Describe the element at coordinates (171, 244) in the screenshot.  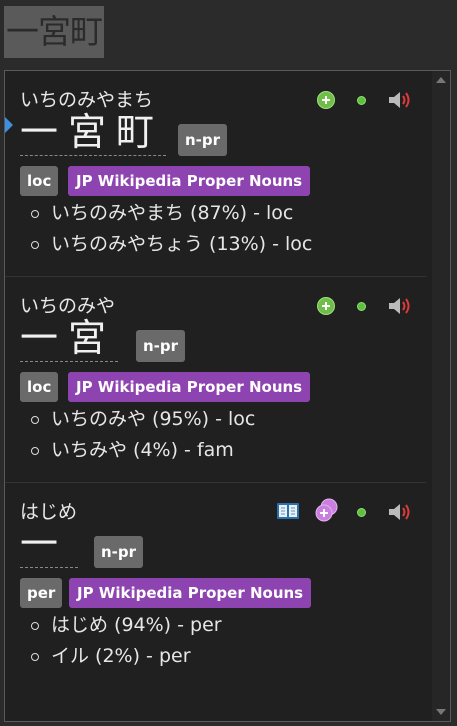
I see `definition-item: いちのみやちょう (13%) - loc` at that location.